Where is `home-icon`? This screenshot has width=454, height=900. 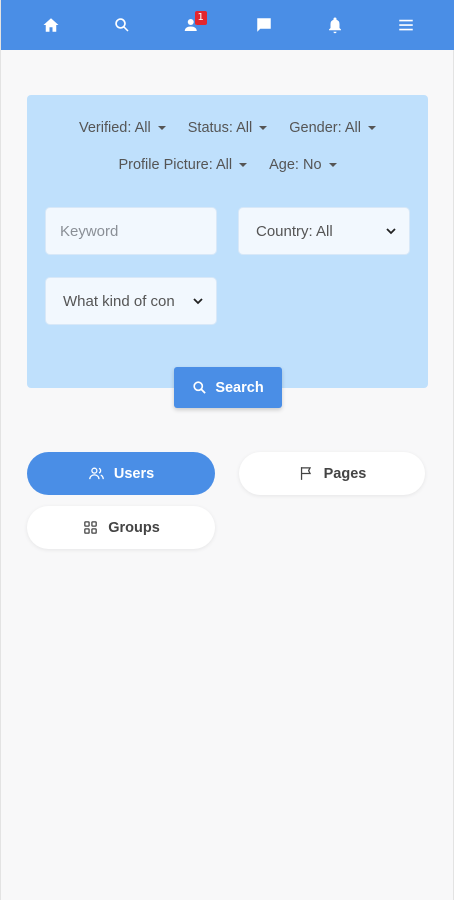
home-icon is located at coordinates (50, 25).